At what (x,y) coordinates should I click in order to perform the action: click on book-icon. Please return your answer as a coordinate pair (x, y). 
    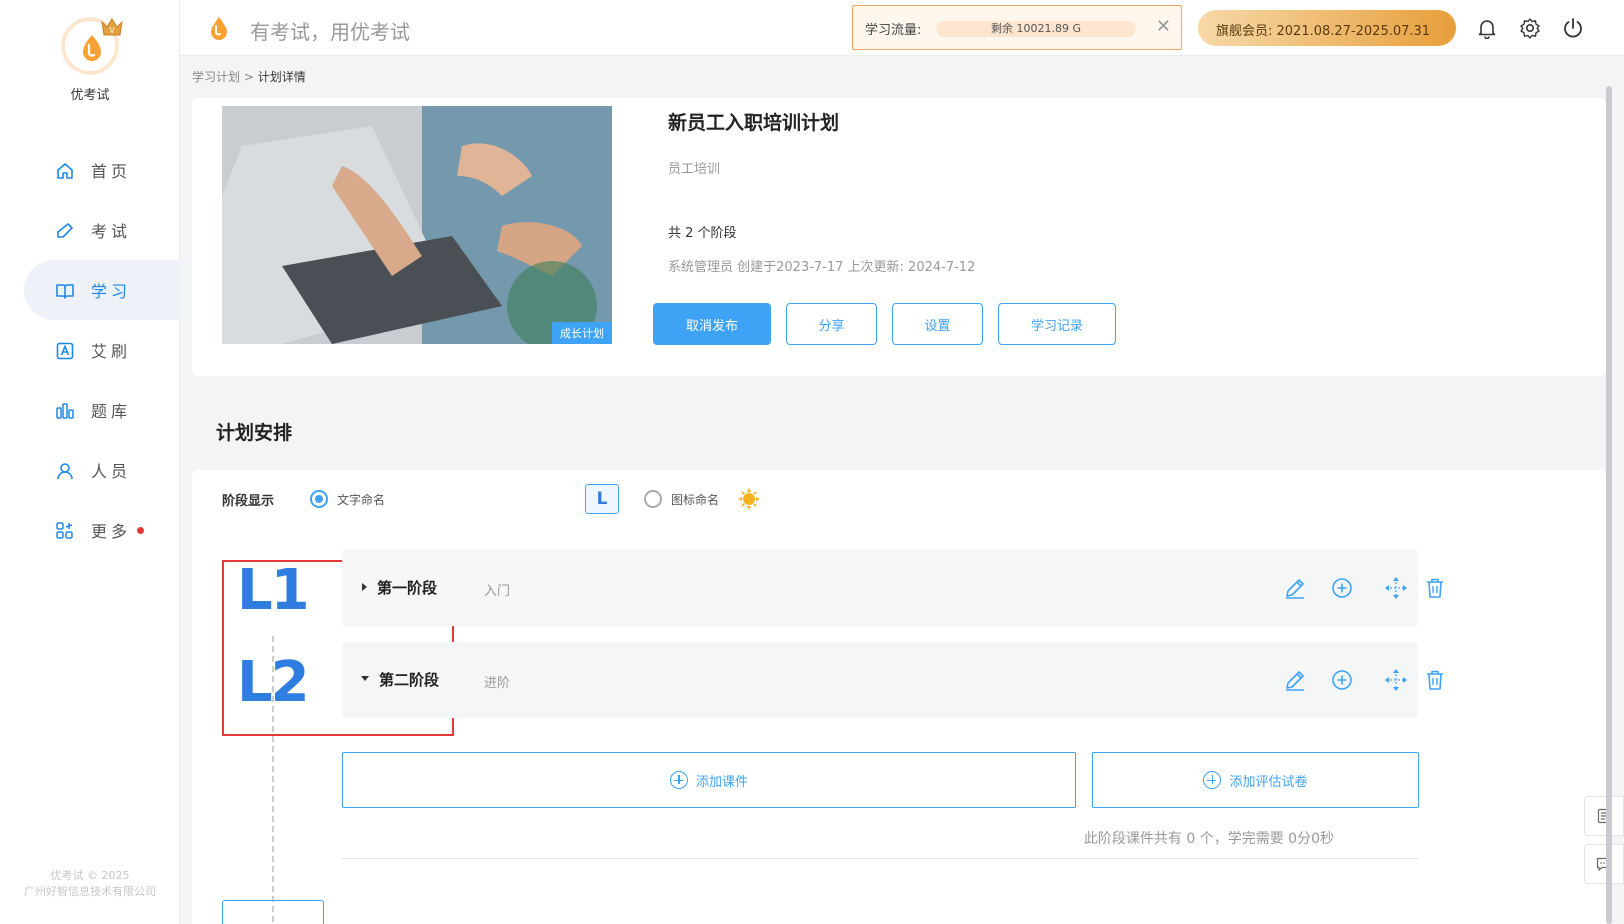
    Looking at the image, I should click on (65, 291).